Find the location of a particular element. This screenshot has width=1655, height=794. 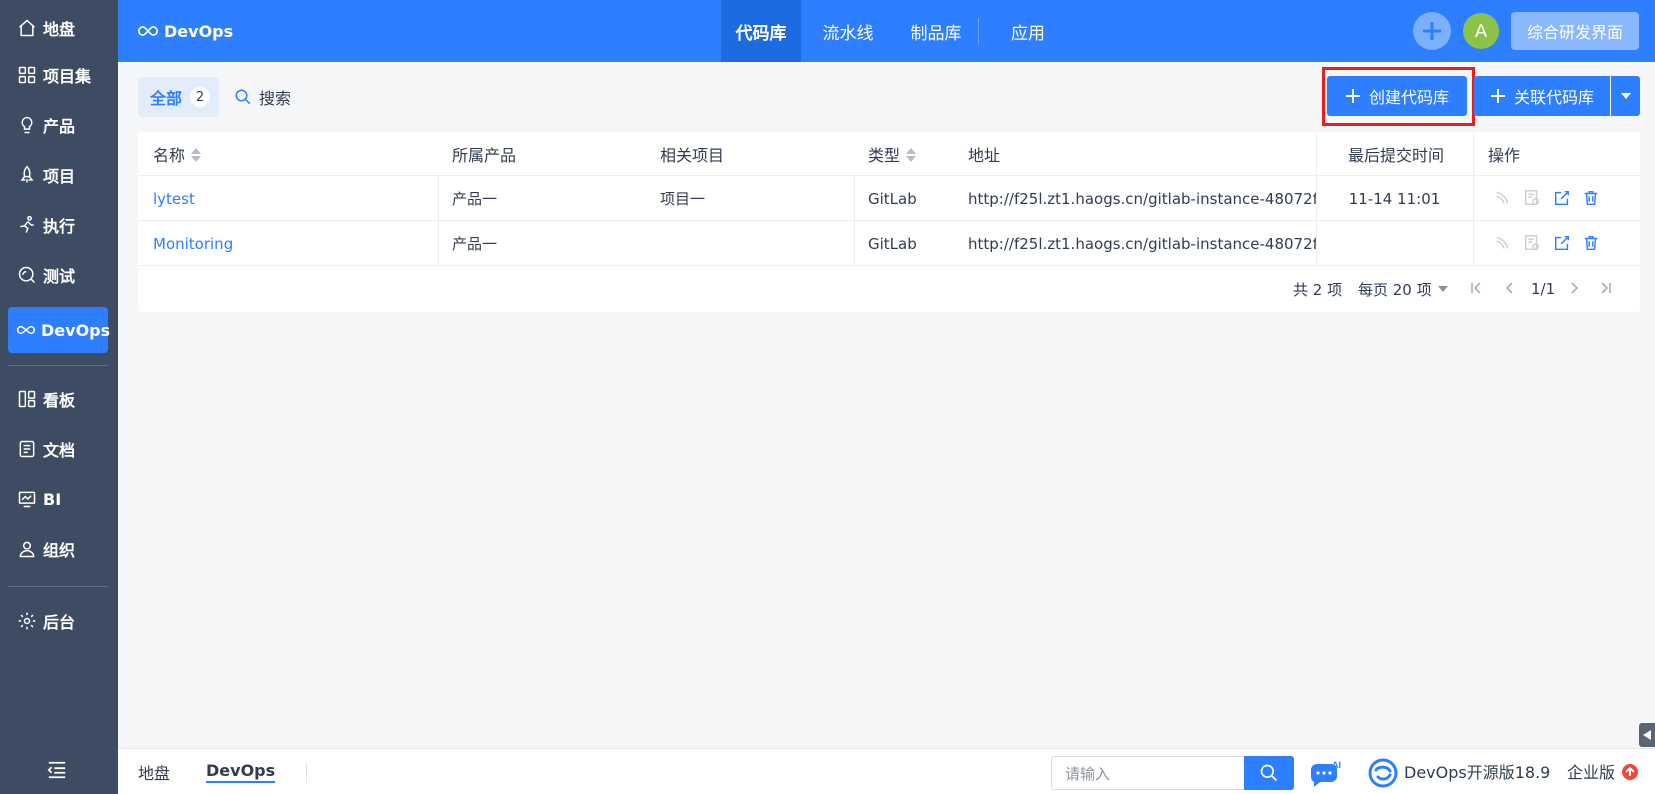

integrated-dev-button: 综合研发界面 is located at coordinates (1575, 31).